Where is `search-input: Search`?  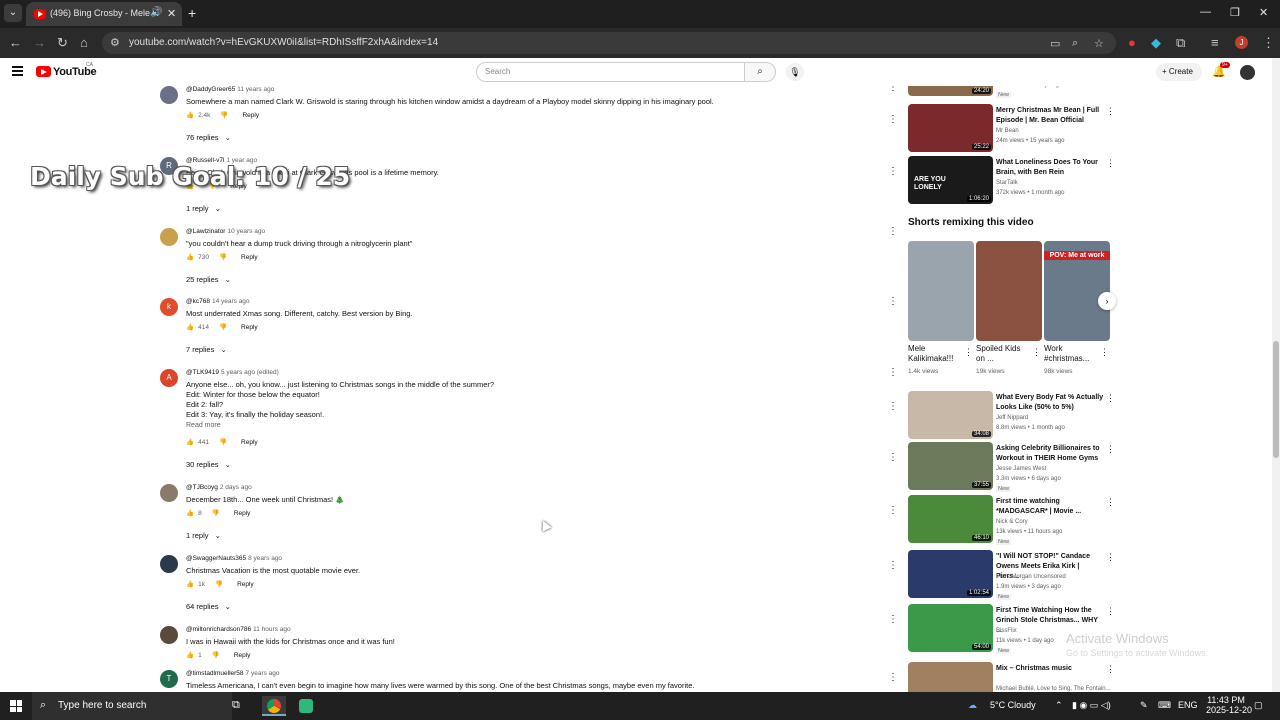
search-input: Search is located at coordinates (610, 72).